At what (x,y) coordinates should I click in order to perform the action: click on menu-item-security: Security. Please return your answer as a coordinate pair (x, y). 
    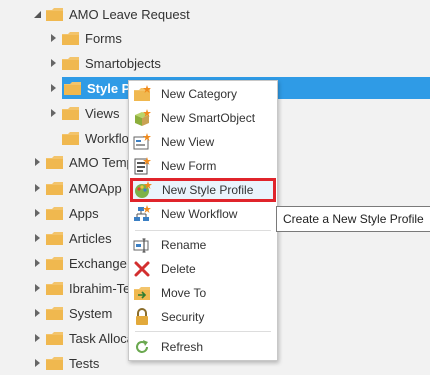
    Looking at the image, I should click on (203, 317).